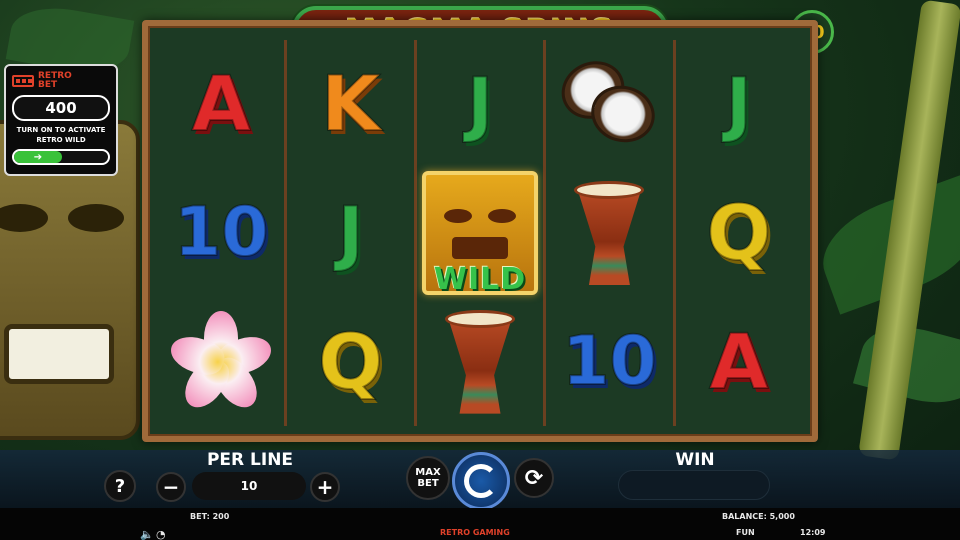  Describe the element at coordinates (48, 85) in the screenshot. I see `retro-logo-text-2: BET` at that location.